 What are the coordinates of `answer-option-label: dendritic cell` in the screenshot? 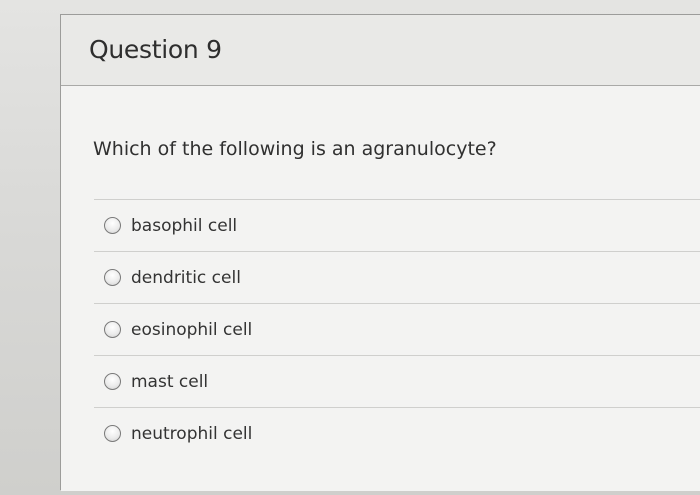 It's located at (186, 277).